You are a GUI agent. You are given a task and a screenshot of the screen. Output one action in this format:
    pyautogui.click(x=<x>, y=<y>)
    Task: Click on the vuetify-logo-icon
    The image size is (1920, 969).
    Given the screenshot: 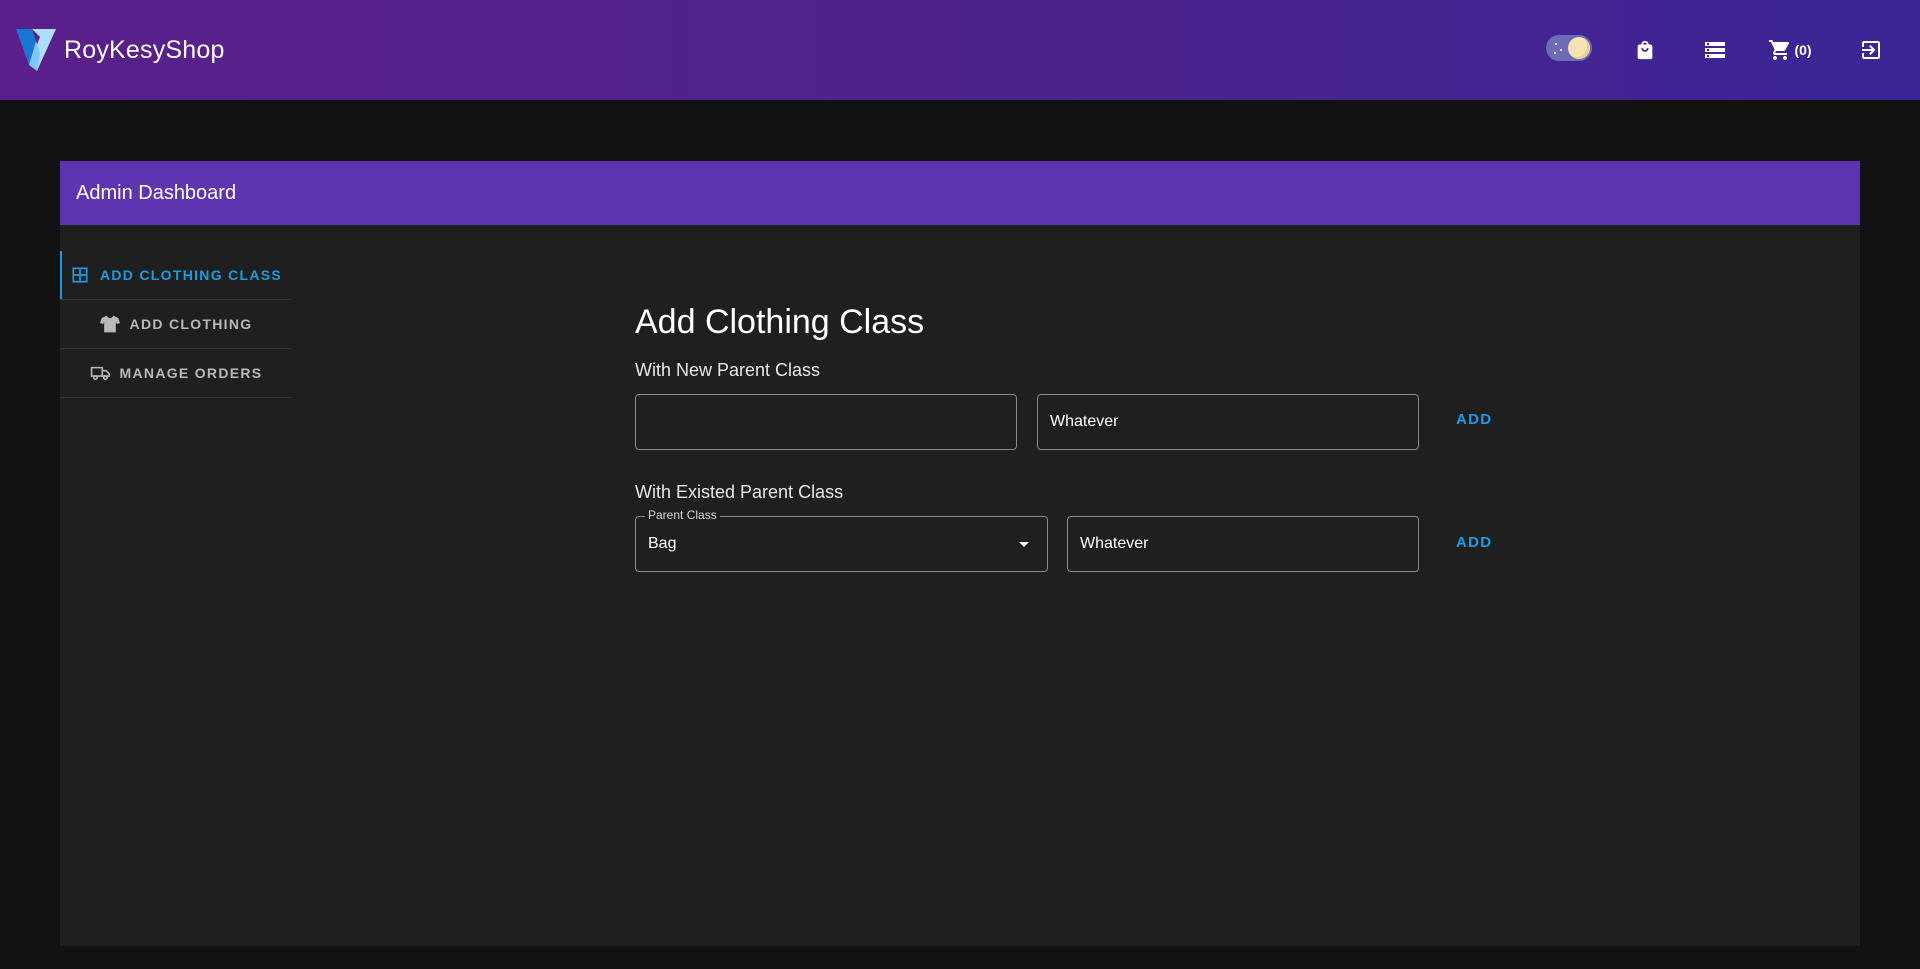 What is the action you would take?
    pyautogui.click(x=36, y=50)
    